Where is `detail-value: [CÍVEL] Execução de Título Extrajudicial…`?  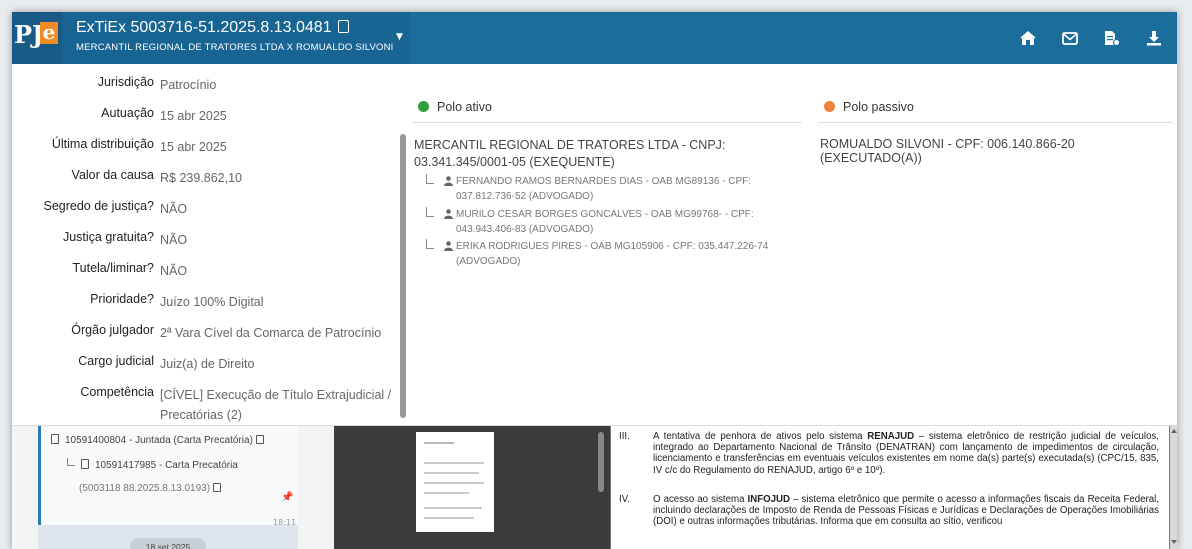 detail-value: [CÍVEL] Execução de Título Extrajudicial… is located at coordinates (276, 405).